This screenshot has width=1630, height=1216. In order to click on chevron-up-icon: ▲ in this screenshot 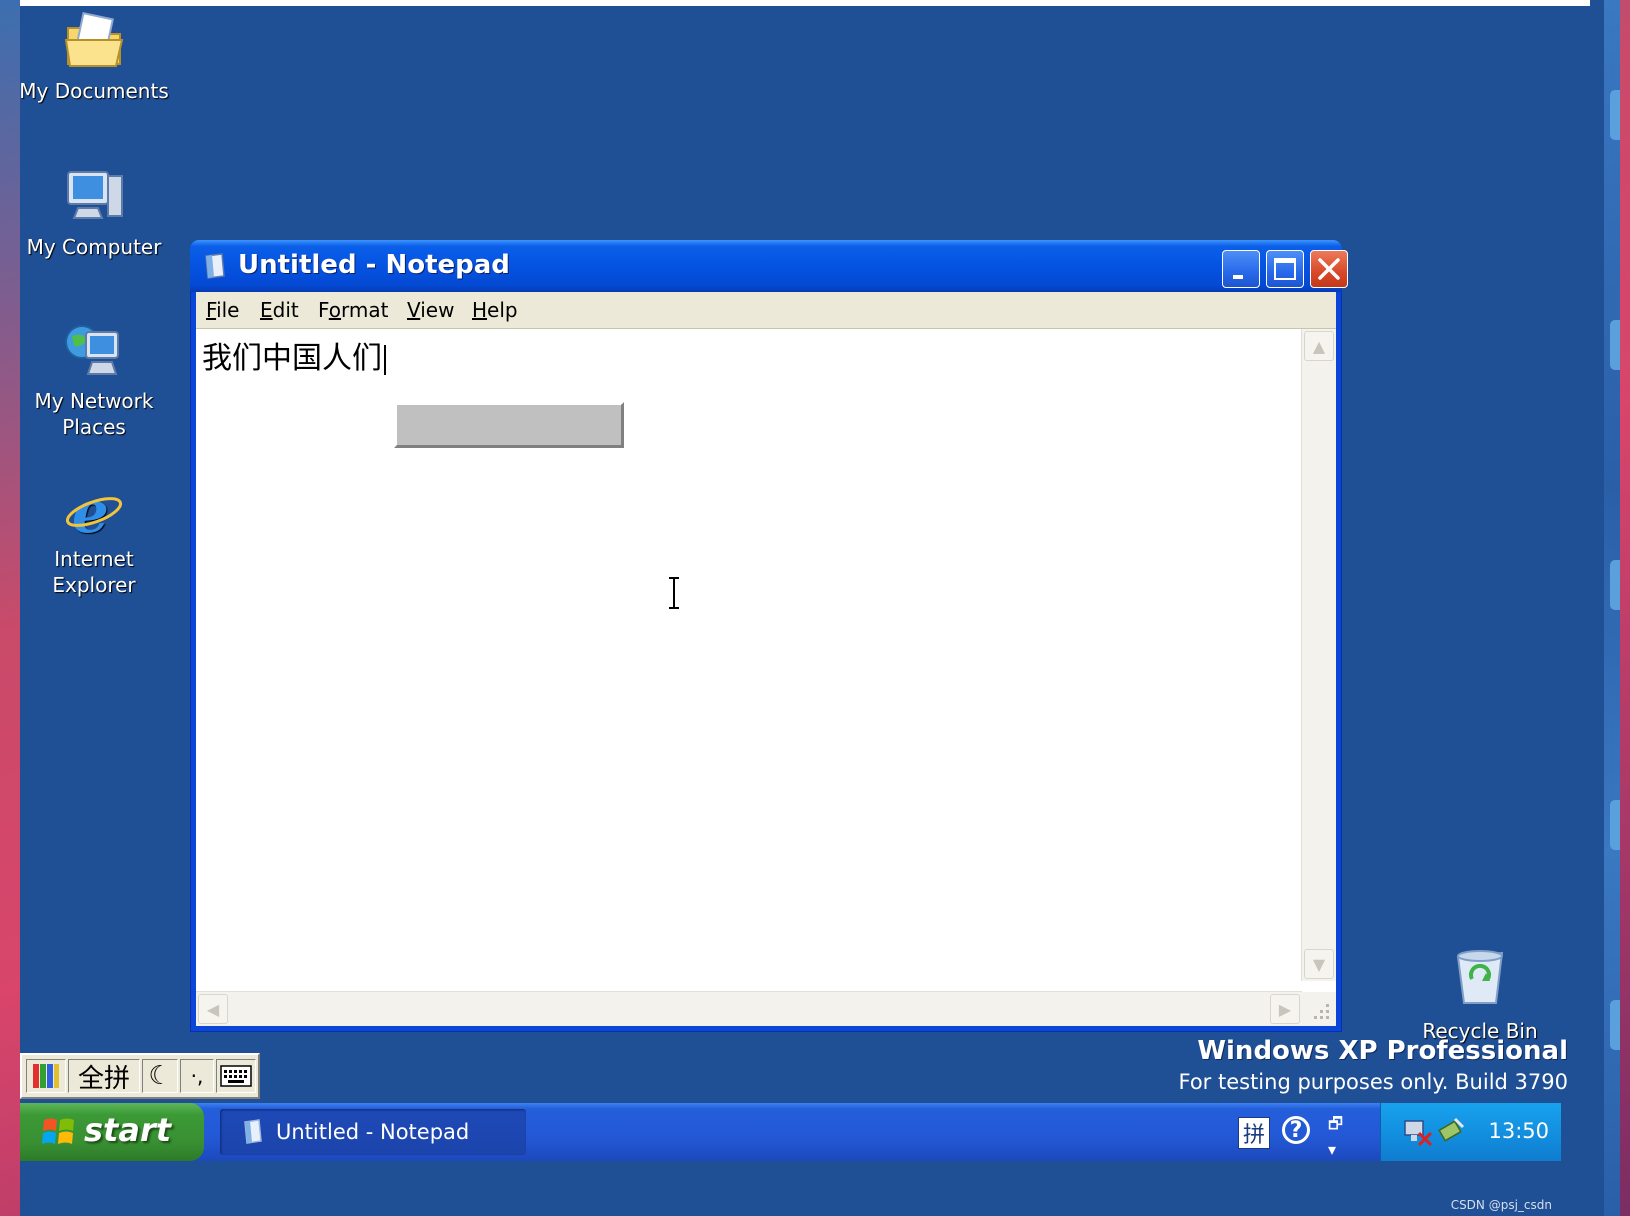, I will do `click(1319, 346)`.